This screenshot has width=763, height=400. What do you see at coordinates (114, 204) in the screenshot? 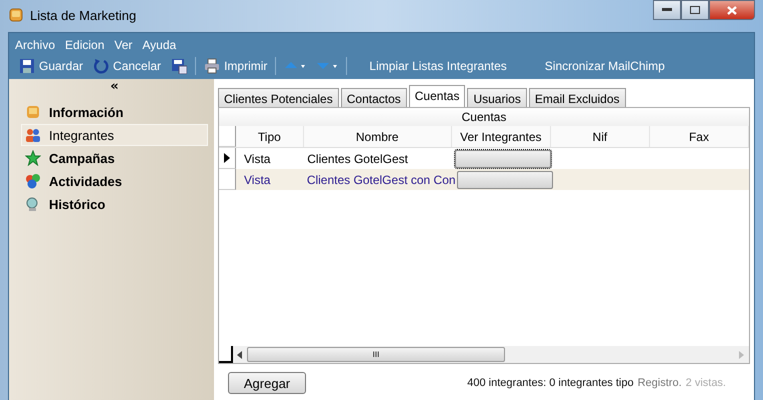
I see `sidebar-item: Histórico` at bounding box center [114, 204].